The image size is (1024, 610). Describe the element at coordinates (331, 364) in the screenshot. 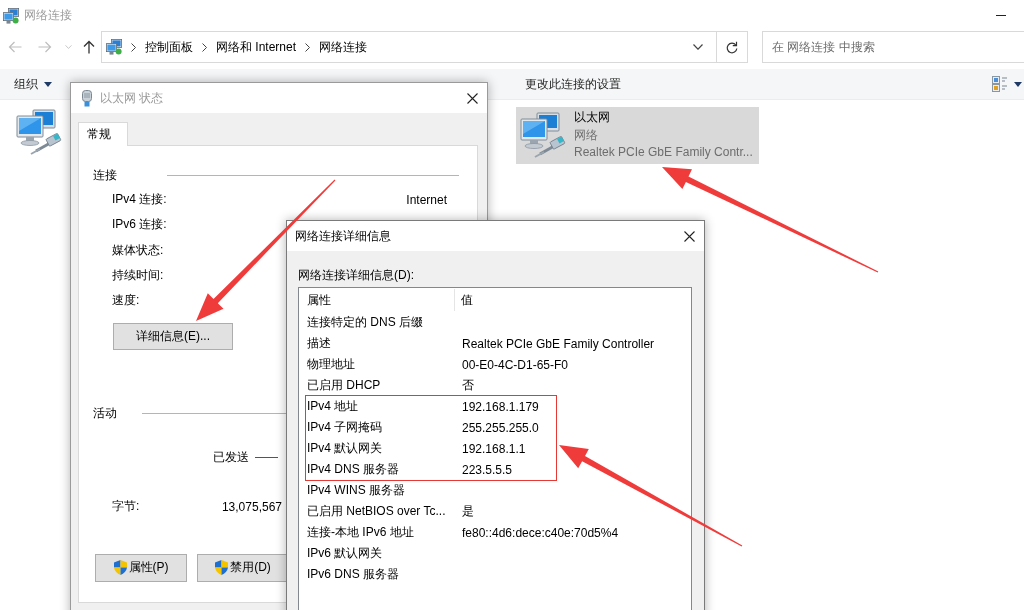

I see `property-cell-text: 物理地址` at that location.